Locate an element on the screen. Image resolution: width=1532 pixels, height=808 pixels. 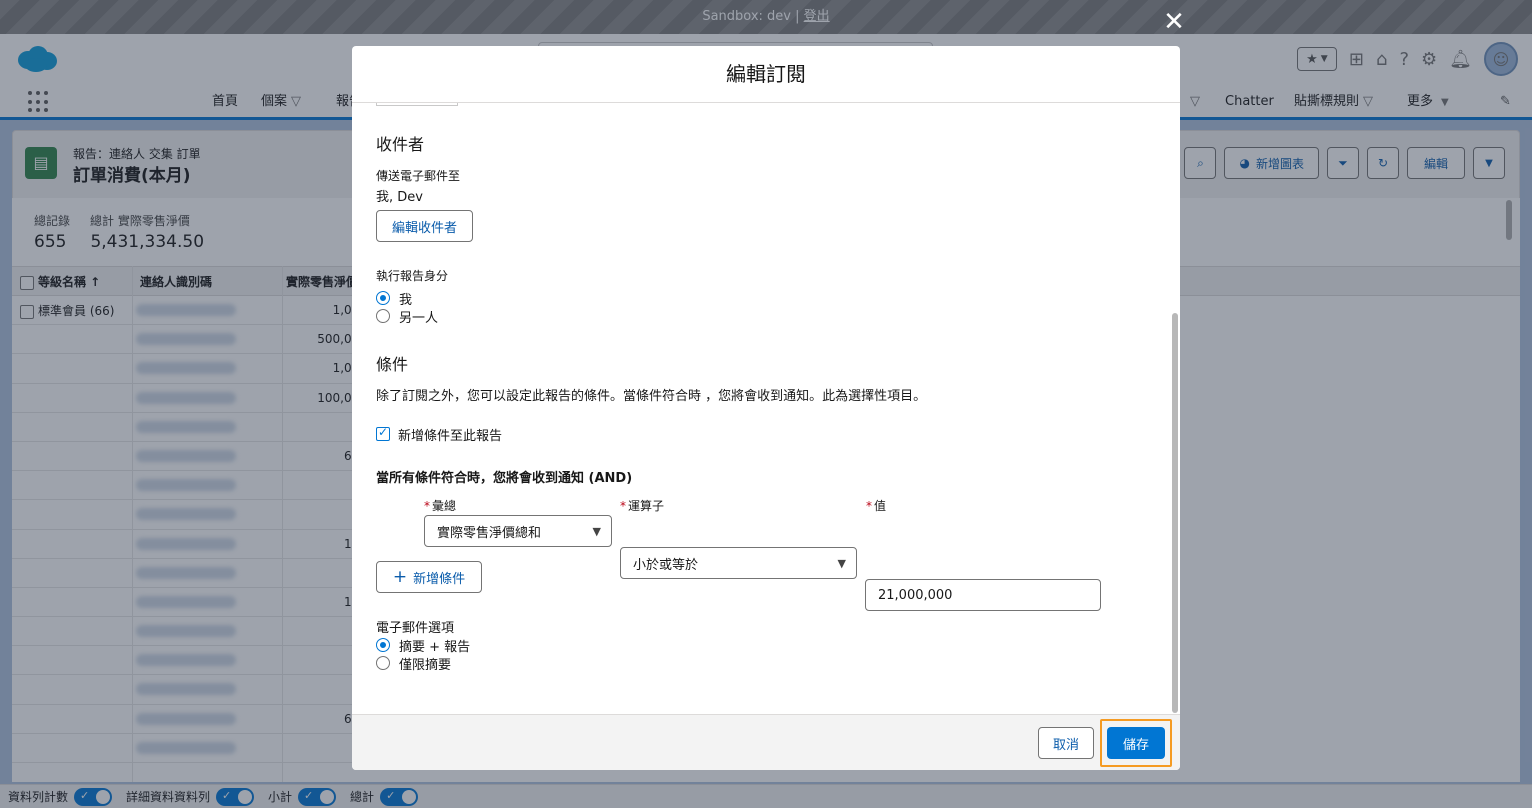
run-as-option-me: 我 is located at coordinates (407, 298).